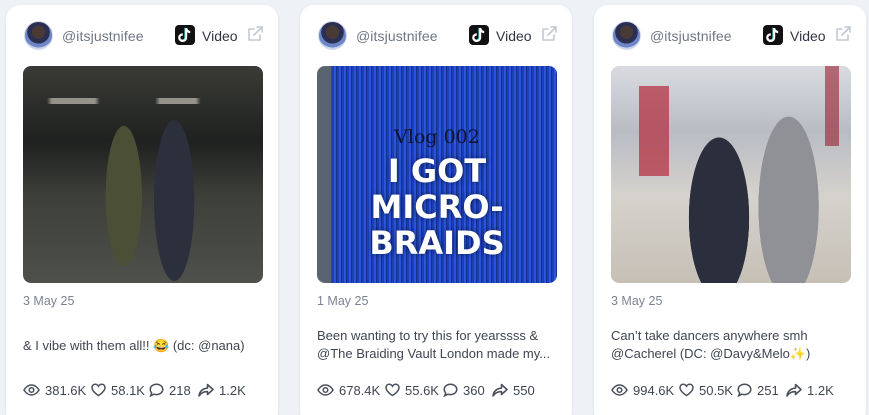  Describe the element at coordinates (474, 390) in the screenshot. I see `comments-count: 360` at that location.